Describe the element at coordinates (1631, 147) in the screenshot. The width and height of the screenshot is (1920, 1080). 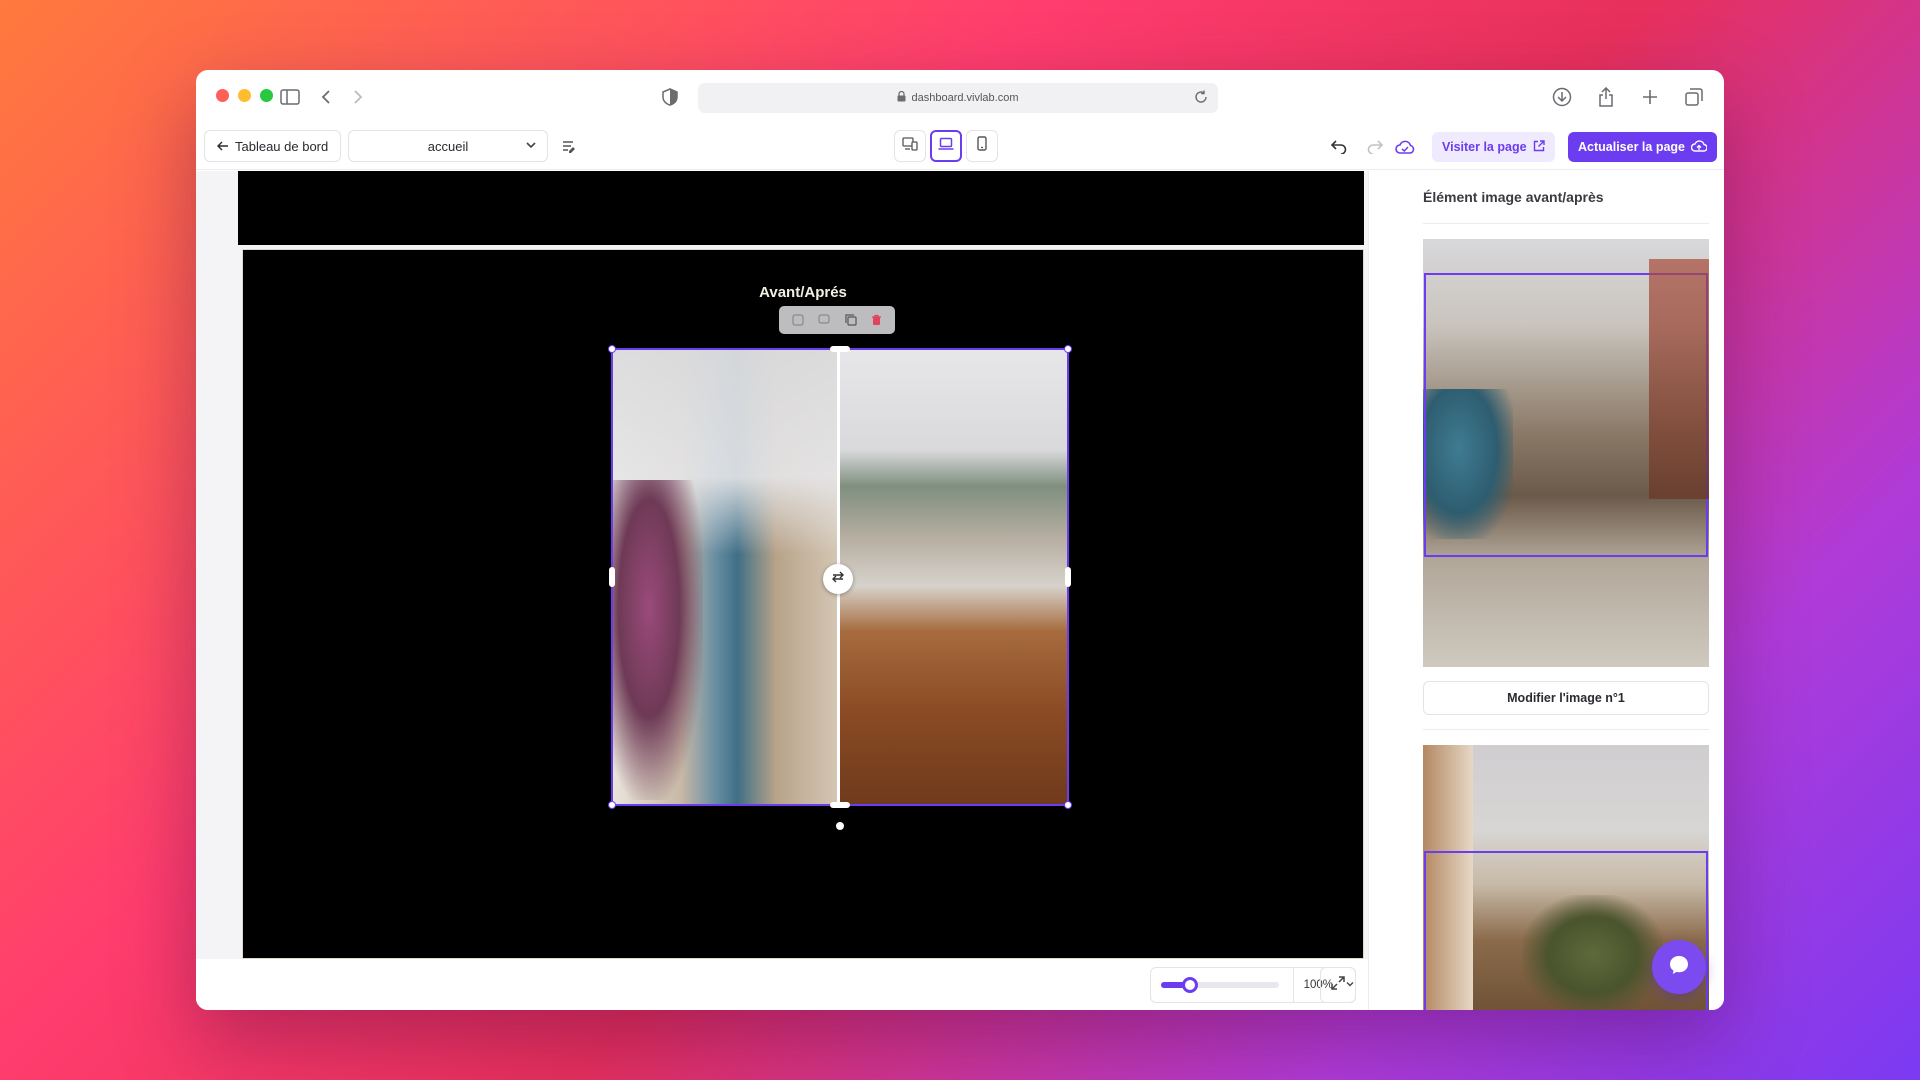
I see `update-page-label: Actualiser la page` at that location.